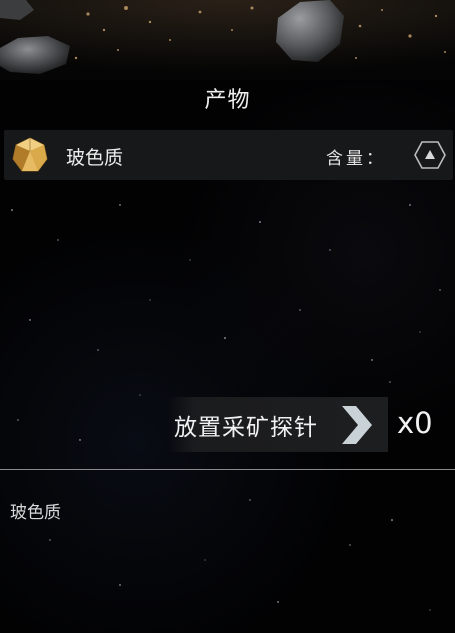 This screenshot has width=455, height=633. Describe the element at coordinates (430, 155) in the screenshot. I see `hexagon-triangle-icon` at that location.